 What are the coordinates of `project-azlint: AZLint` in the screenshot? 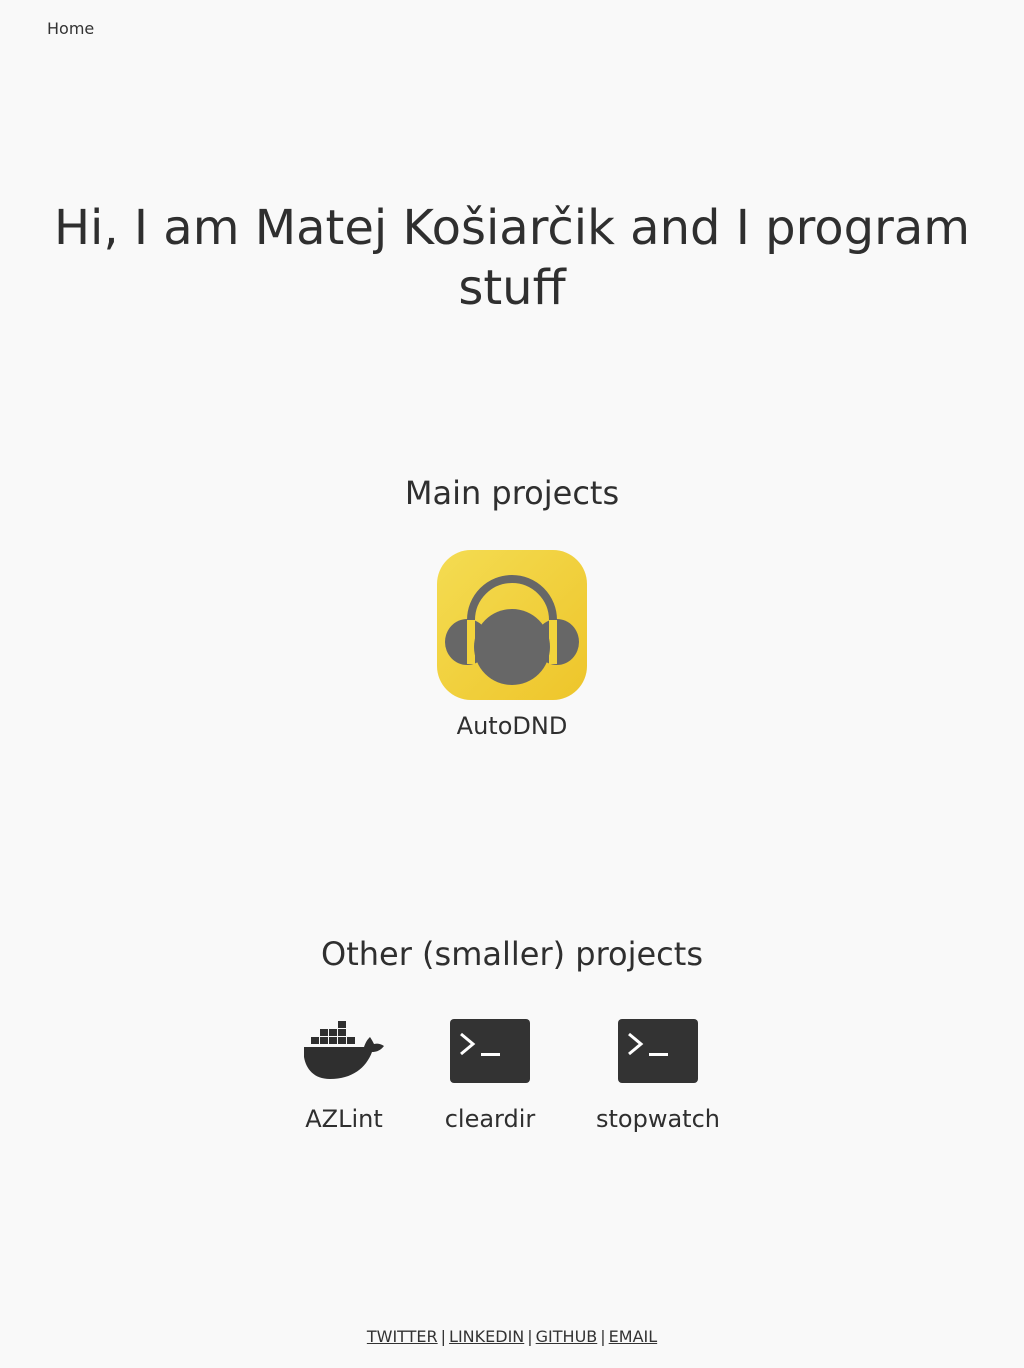 It's located at (344, 1076).